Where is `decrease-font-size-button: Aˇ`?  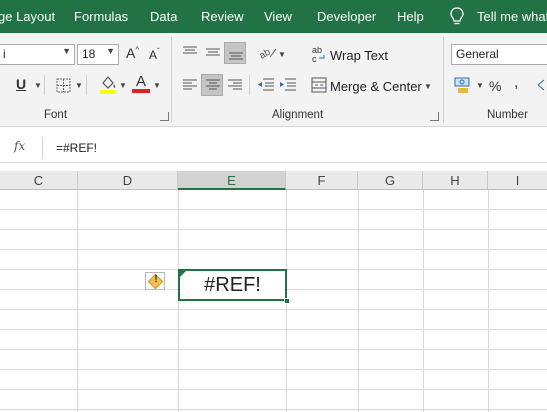
decrease-font-size-button: Aˇ is located at coordinates (154, 54).